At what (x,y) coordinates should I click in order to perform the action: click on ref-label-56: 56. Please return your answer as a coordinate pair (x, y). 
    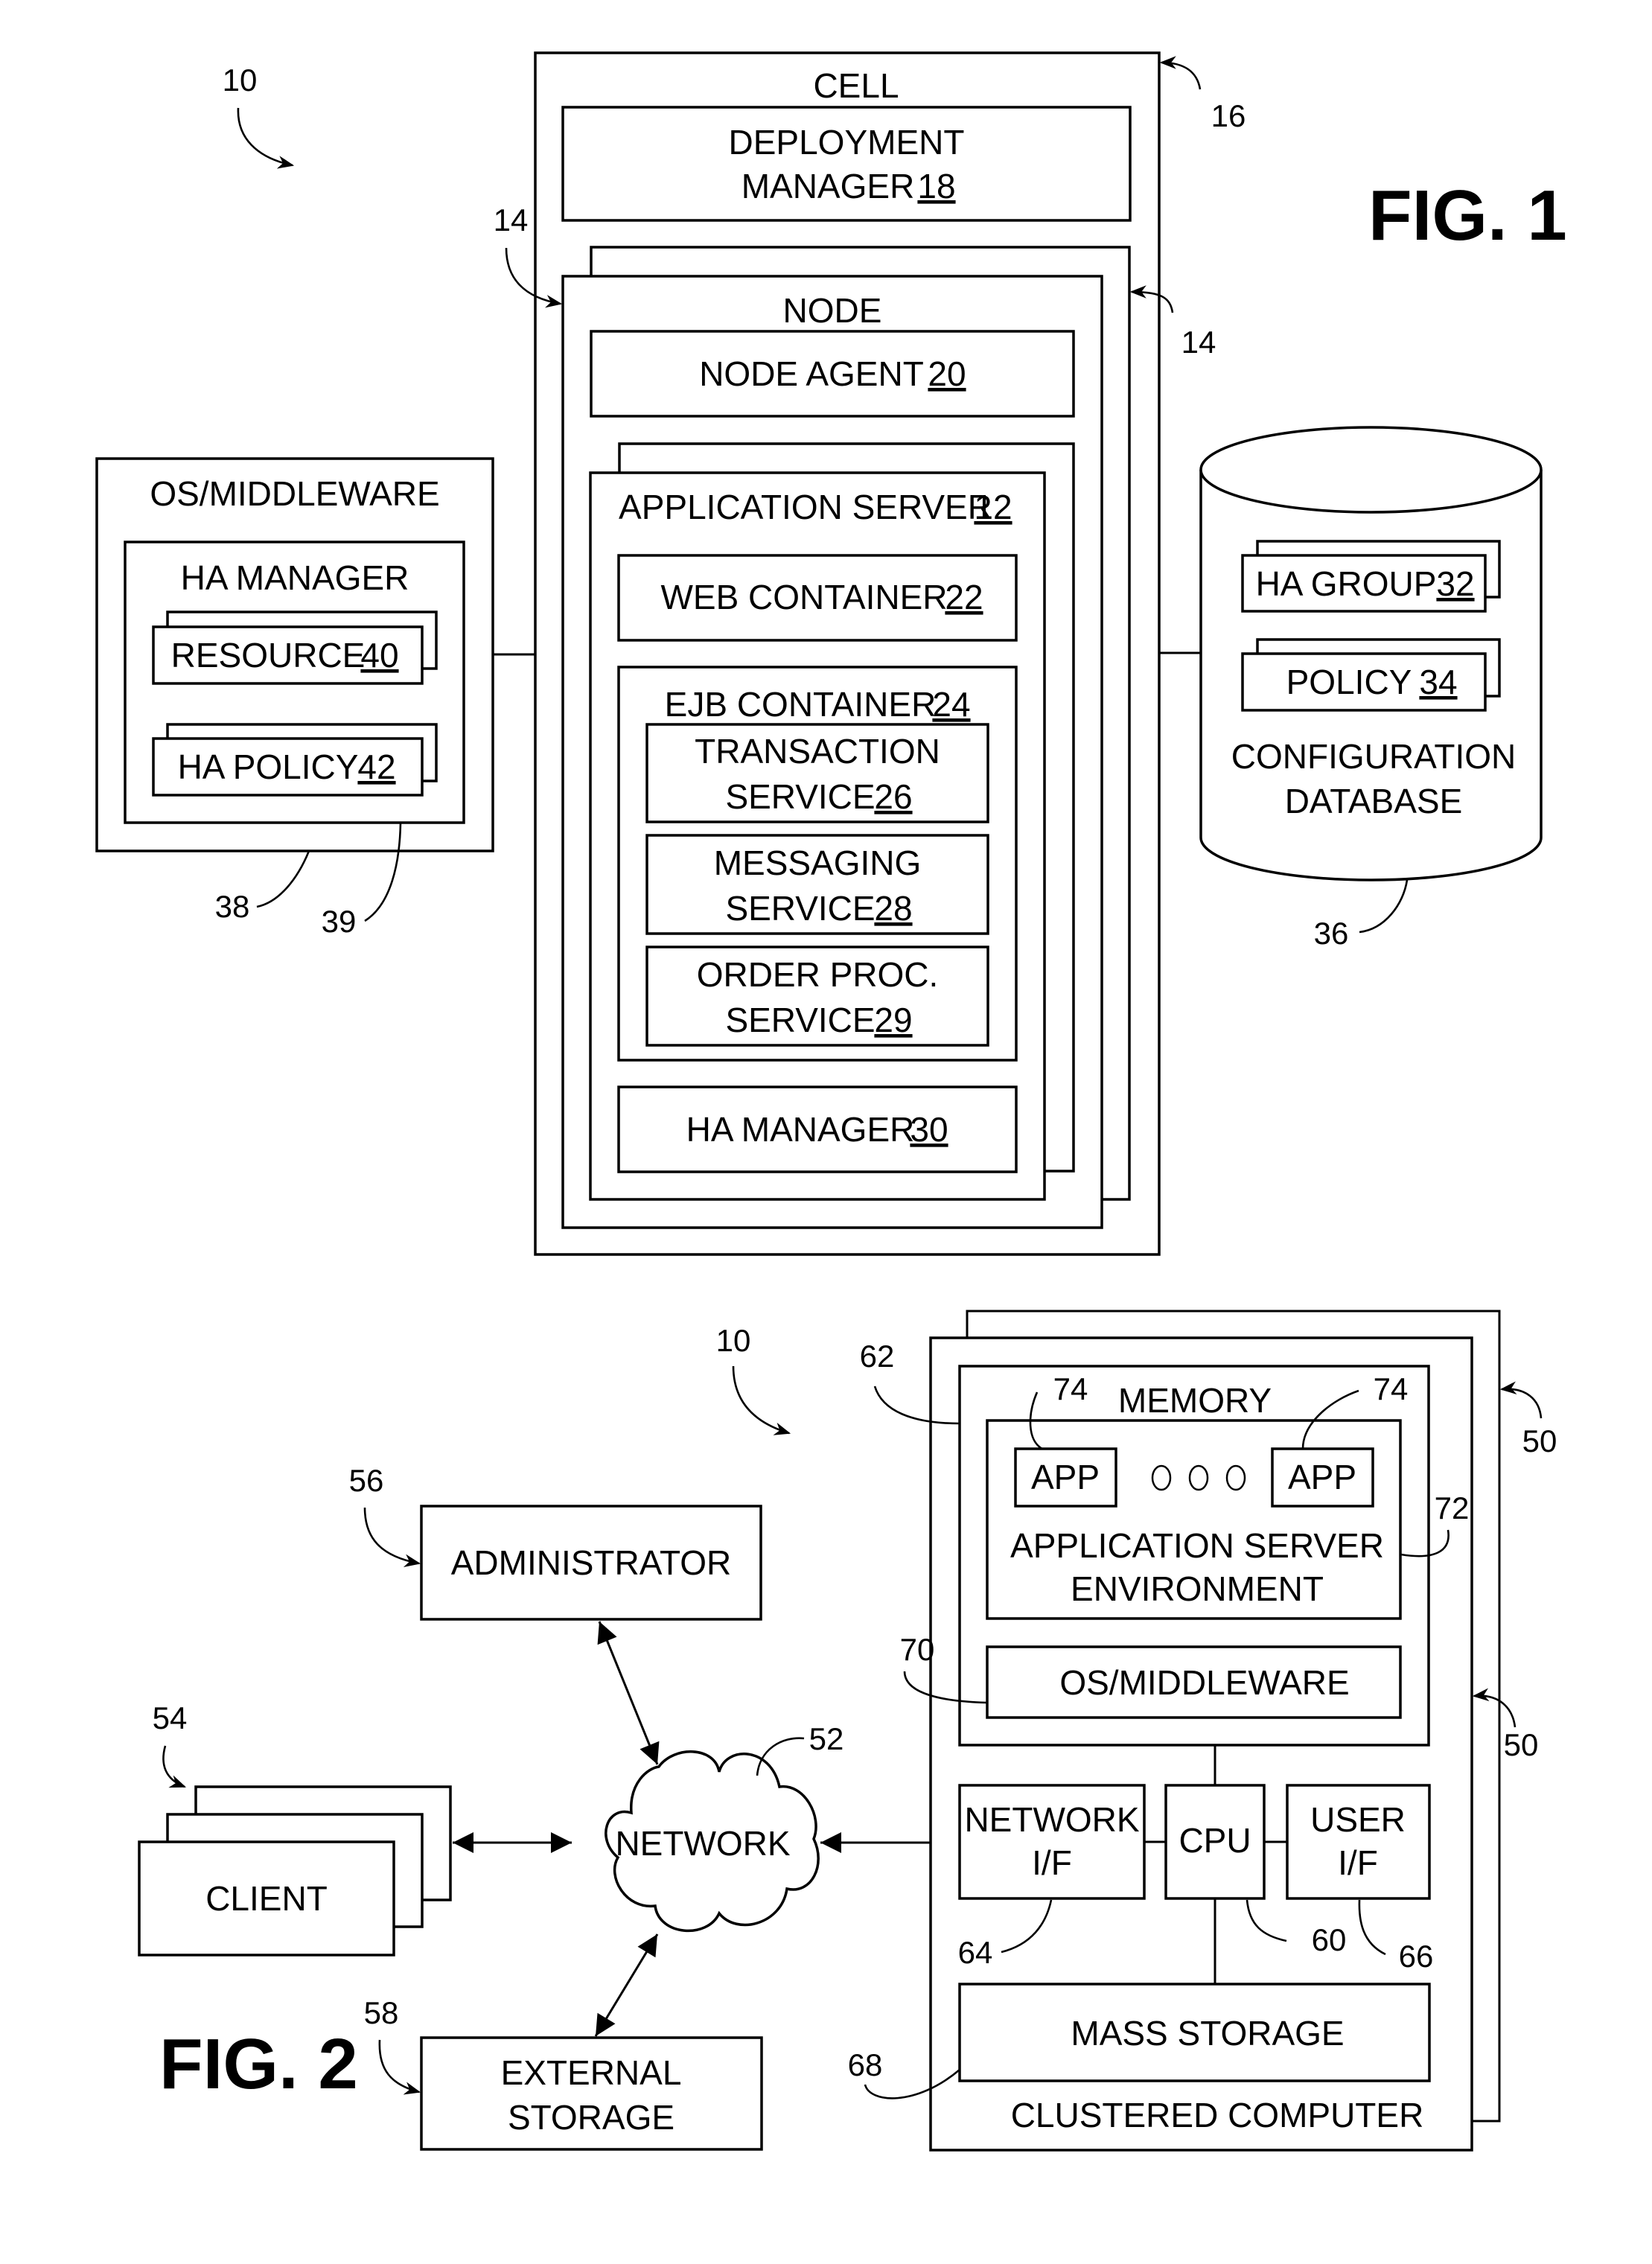
    Looking at the image, I should click on (366, 1480).